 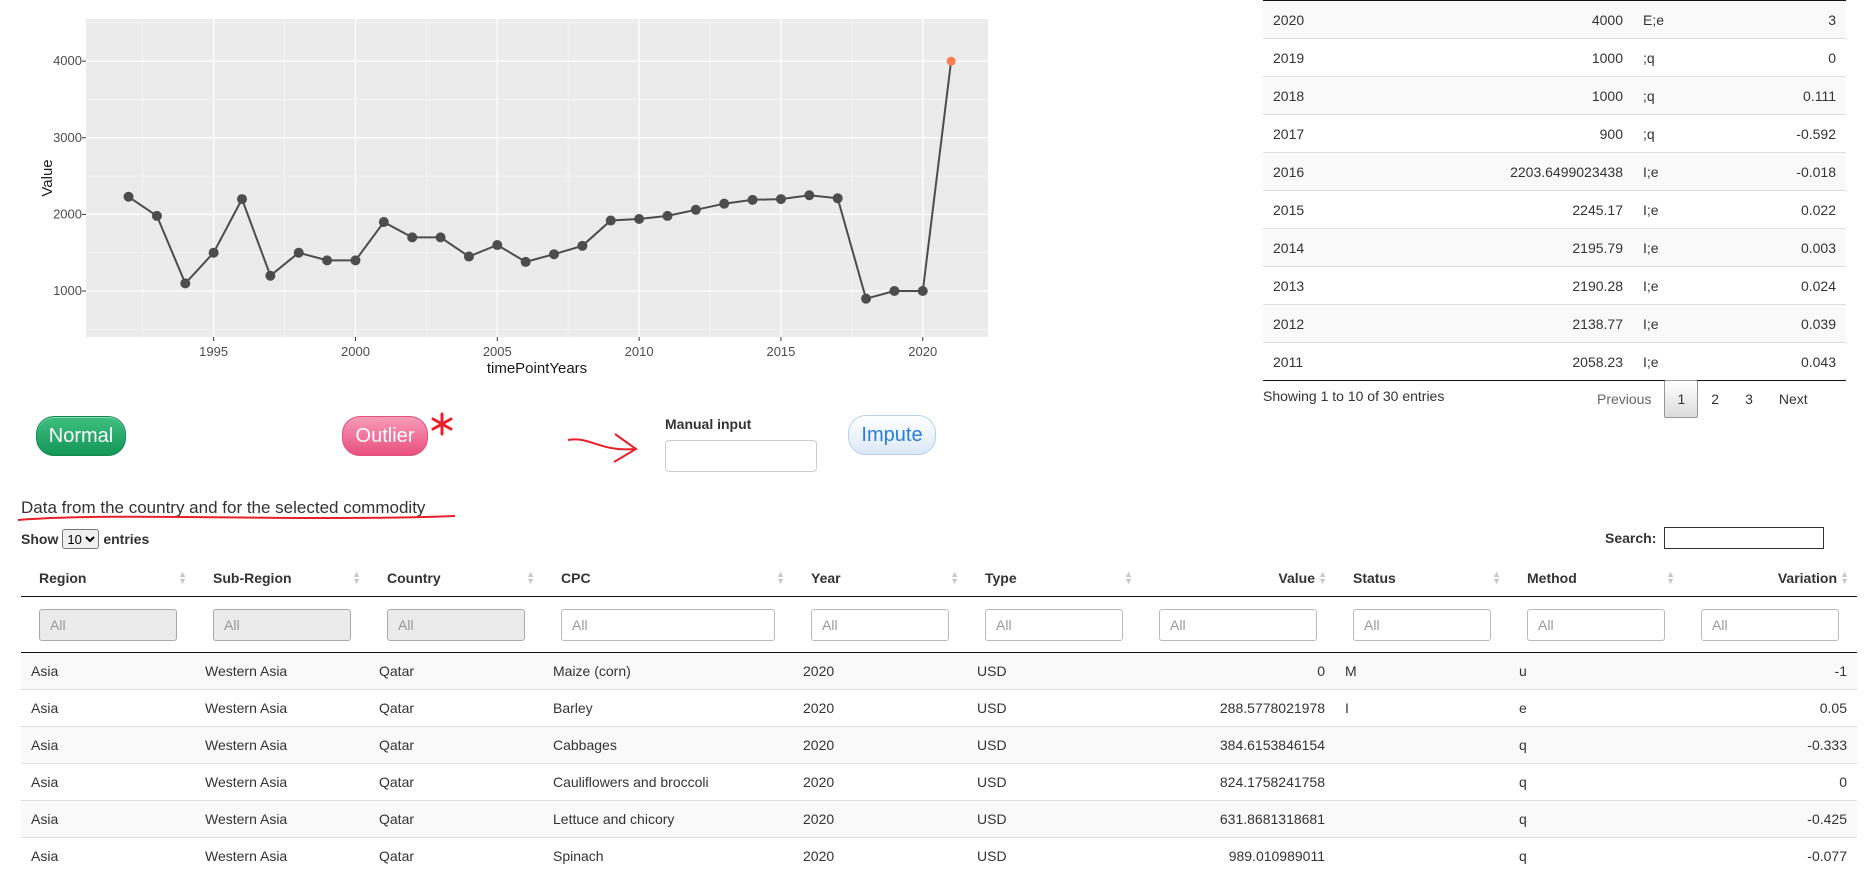 What do you see at coordinates (1508, 361) in the screenshot?
I see `history-value-cell: 2058.23` at bounding box center [1508, 361].